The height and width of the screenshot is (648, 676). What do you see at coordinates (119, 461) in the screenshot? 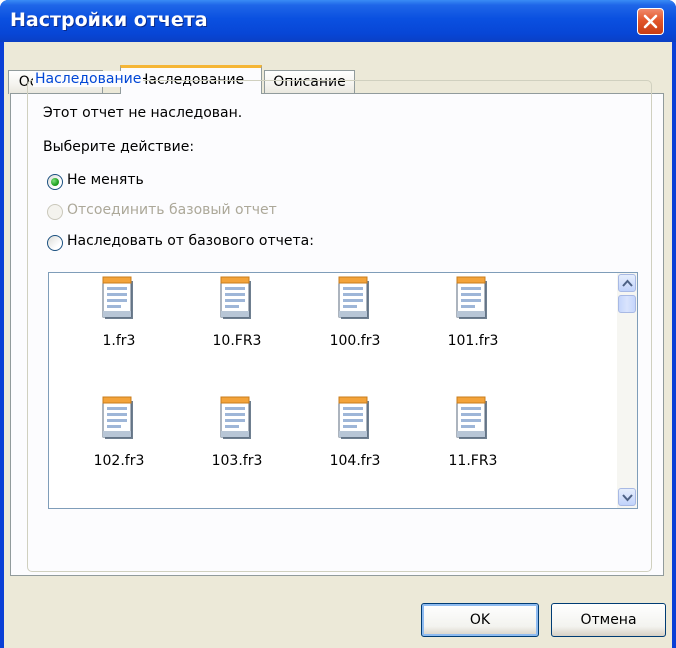
I see `file-name: 102.fr3` at bounding box center [119, 461].